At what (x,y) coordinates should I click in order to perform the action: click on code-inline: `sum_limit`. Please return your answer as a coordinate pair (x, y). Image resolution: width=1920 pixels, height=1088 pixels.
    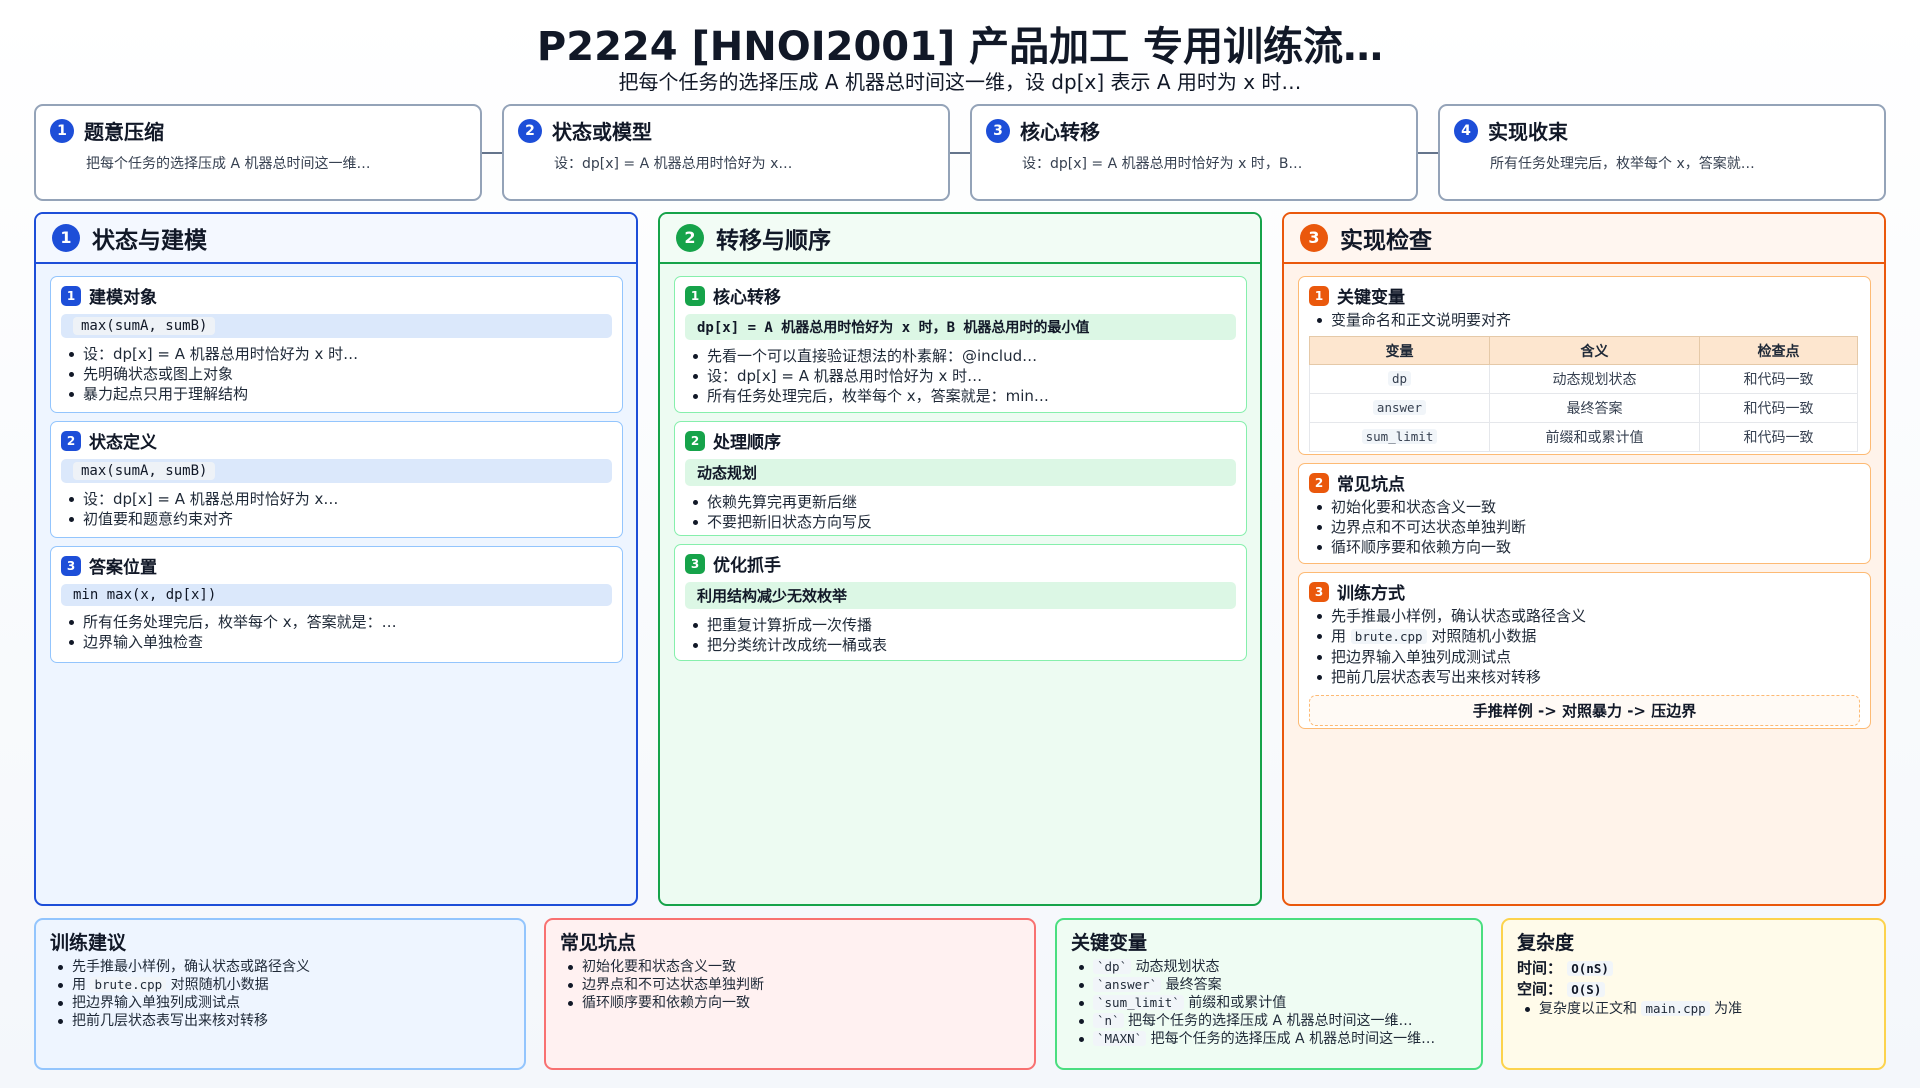
    Looking at the image, I should click on (1138, 1002).